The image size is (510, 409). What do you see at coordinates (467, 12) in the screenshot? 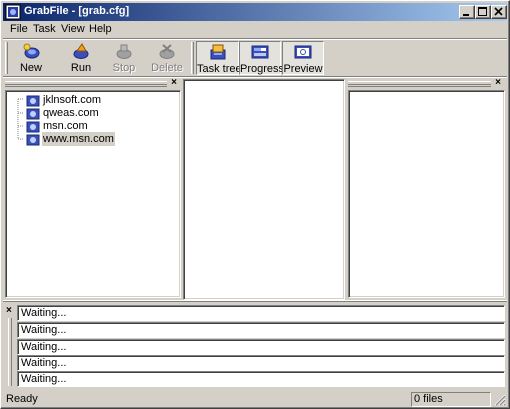
I see `minimize-button` at bounding box center [467, 12].